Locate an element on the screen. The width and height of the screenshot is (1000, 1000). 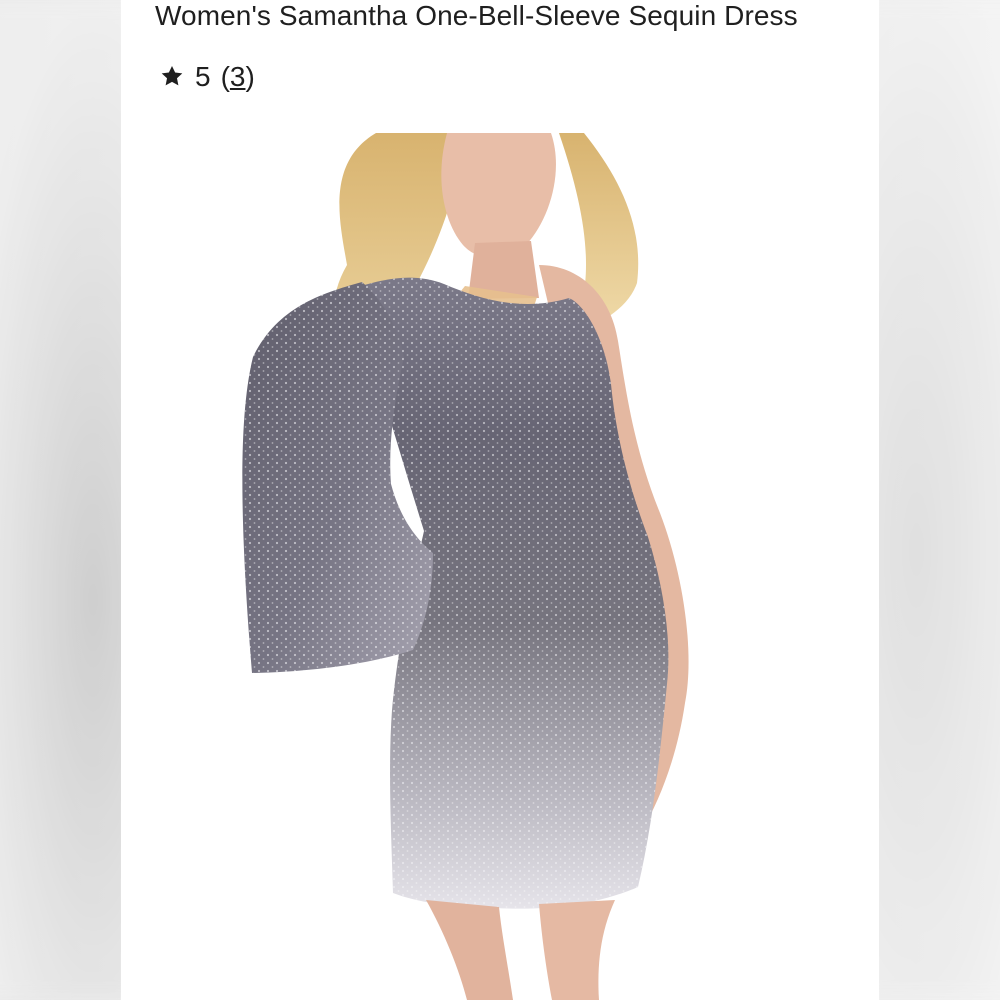
review-count-open: ( is located at coordinates (225, 76).